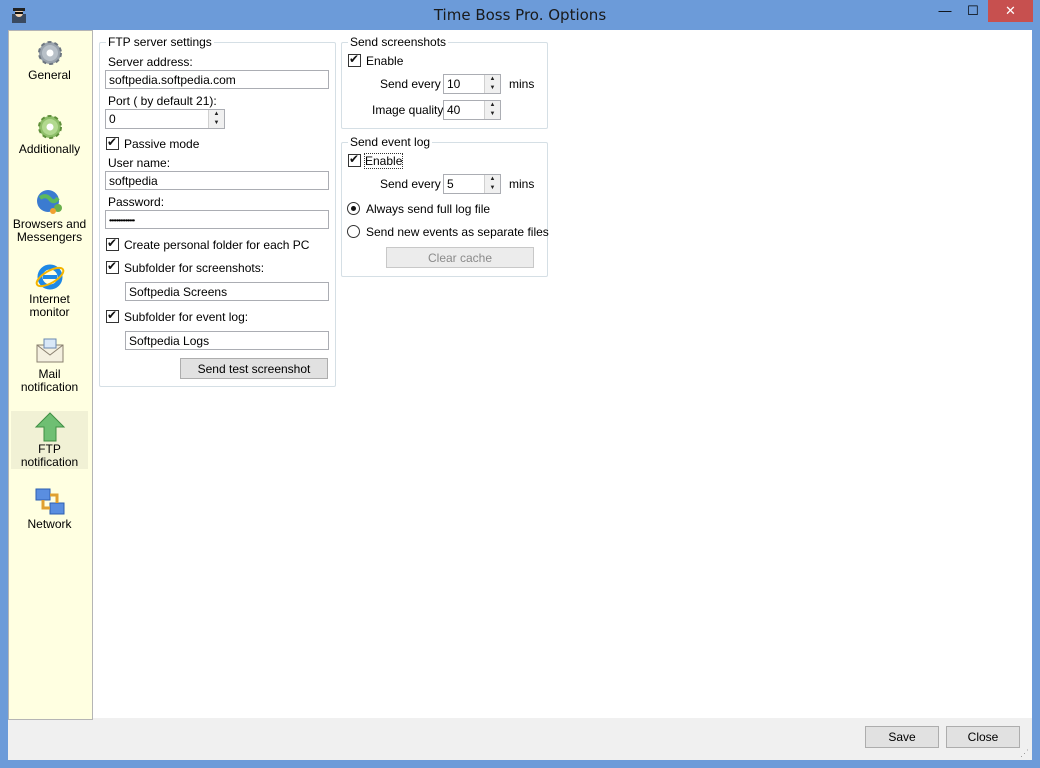 Image resolution: width=1040 pixels, height=768 pixels. I want to click on sidebar-item-ftp-notification: FTP notification, so click(49, 440).